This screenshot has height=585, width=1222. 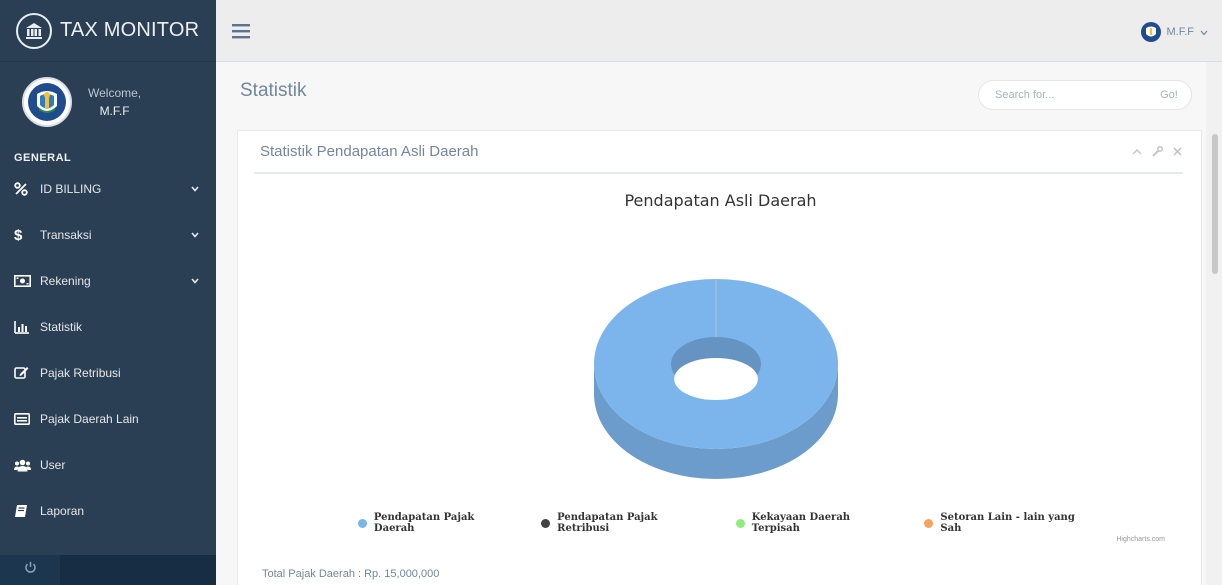 What do you see at coordinates (108, 327) in the screenshot?
I see `sidebar-item-statistik: Statistik` at bounding box center [108, 327].